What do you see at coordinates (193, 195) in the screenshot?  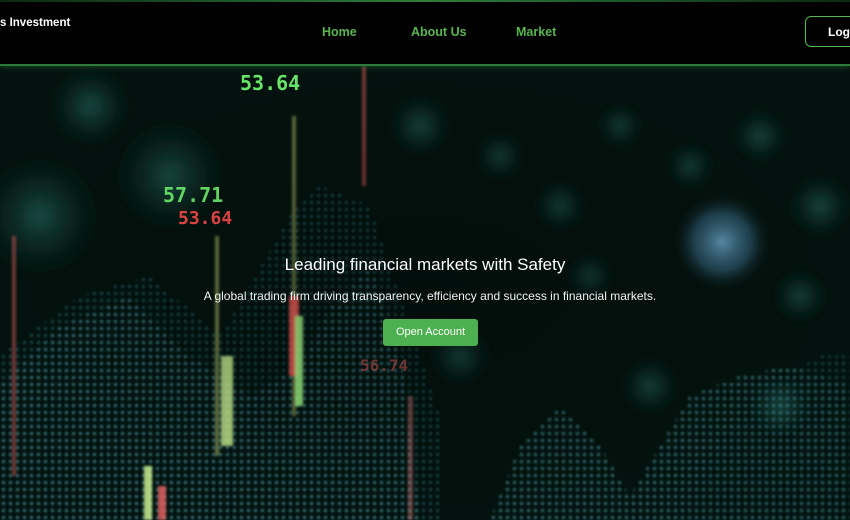 I see `svg-text: 57.71` at bounding box center [193, 195].